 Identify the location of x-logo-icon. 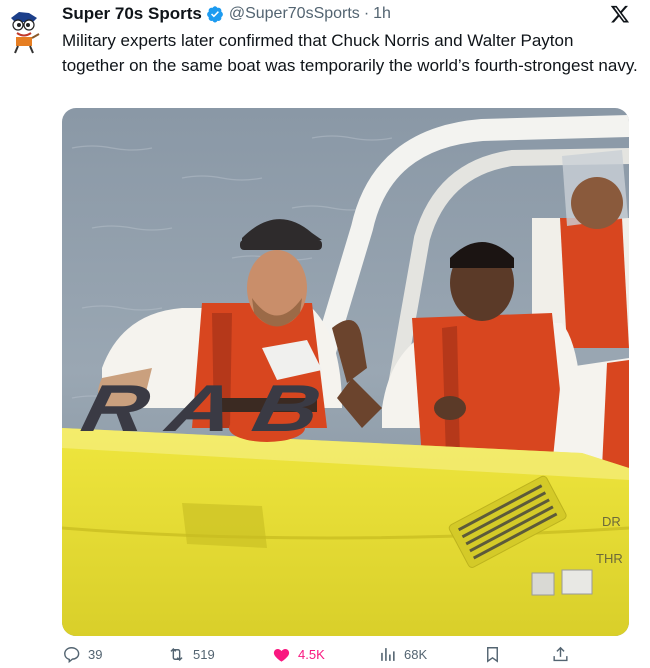
(620, 14).